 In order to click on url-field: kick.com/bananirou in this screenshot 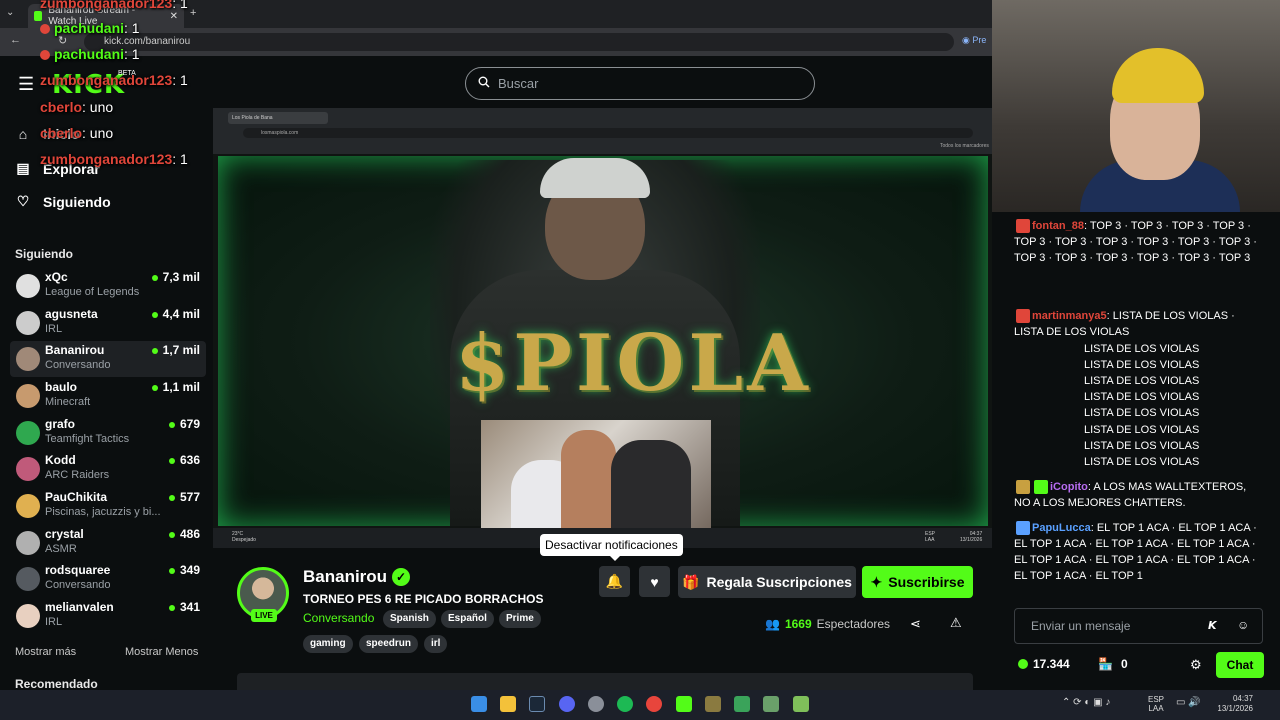, I will do `click(519, 42)`.